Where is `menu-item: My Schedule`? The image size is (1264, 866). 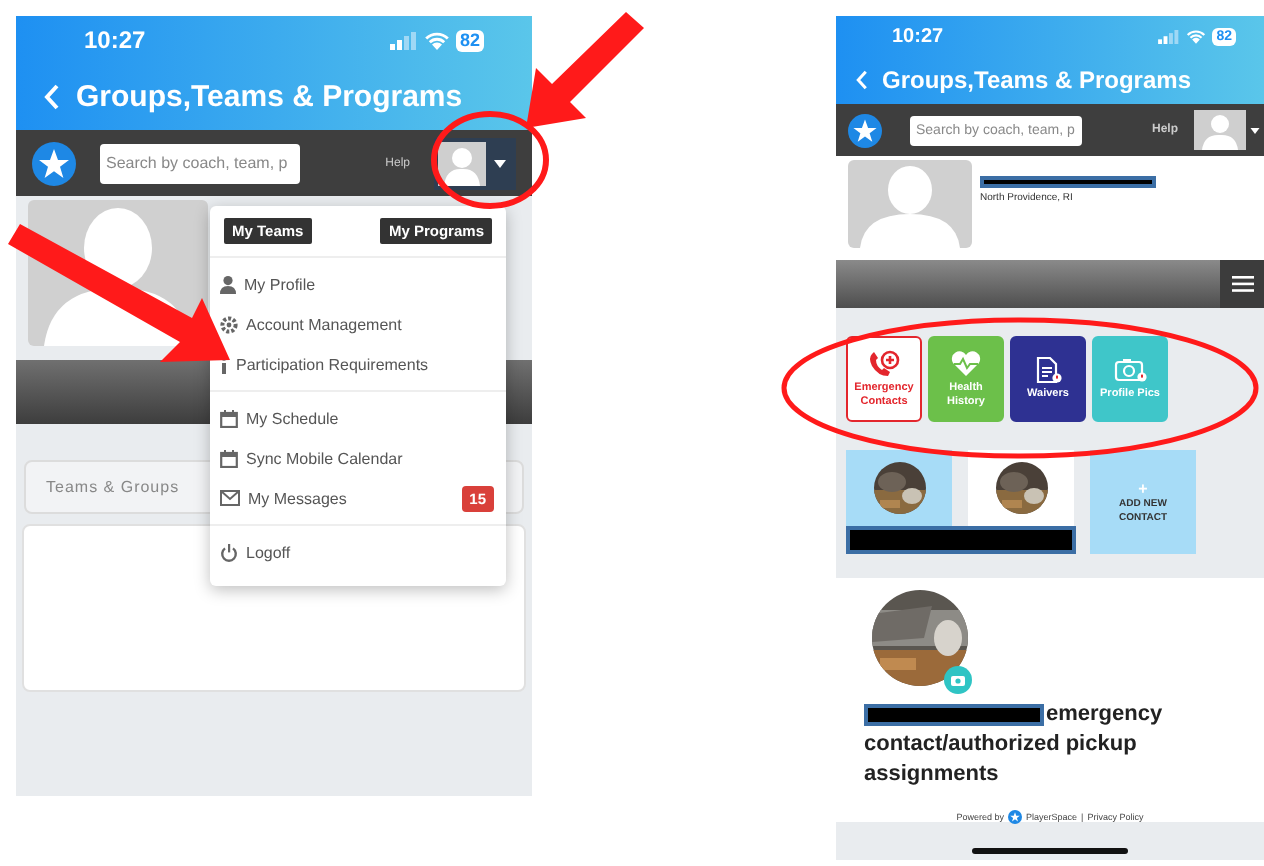 menu-item: My Schedule is located at coordinates (292, 418).